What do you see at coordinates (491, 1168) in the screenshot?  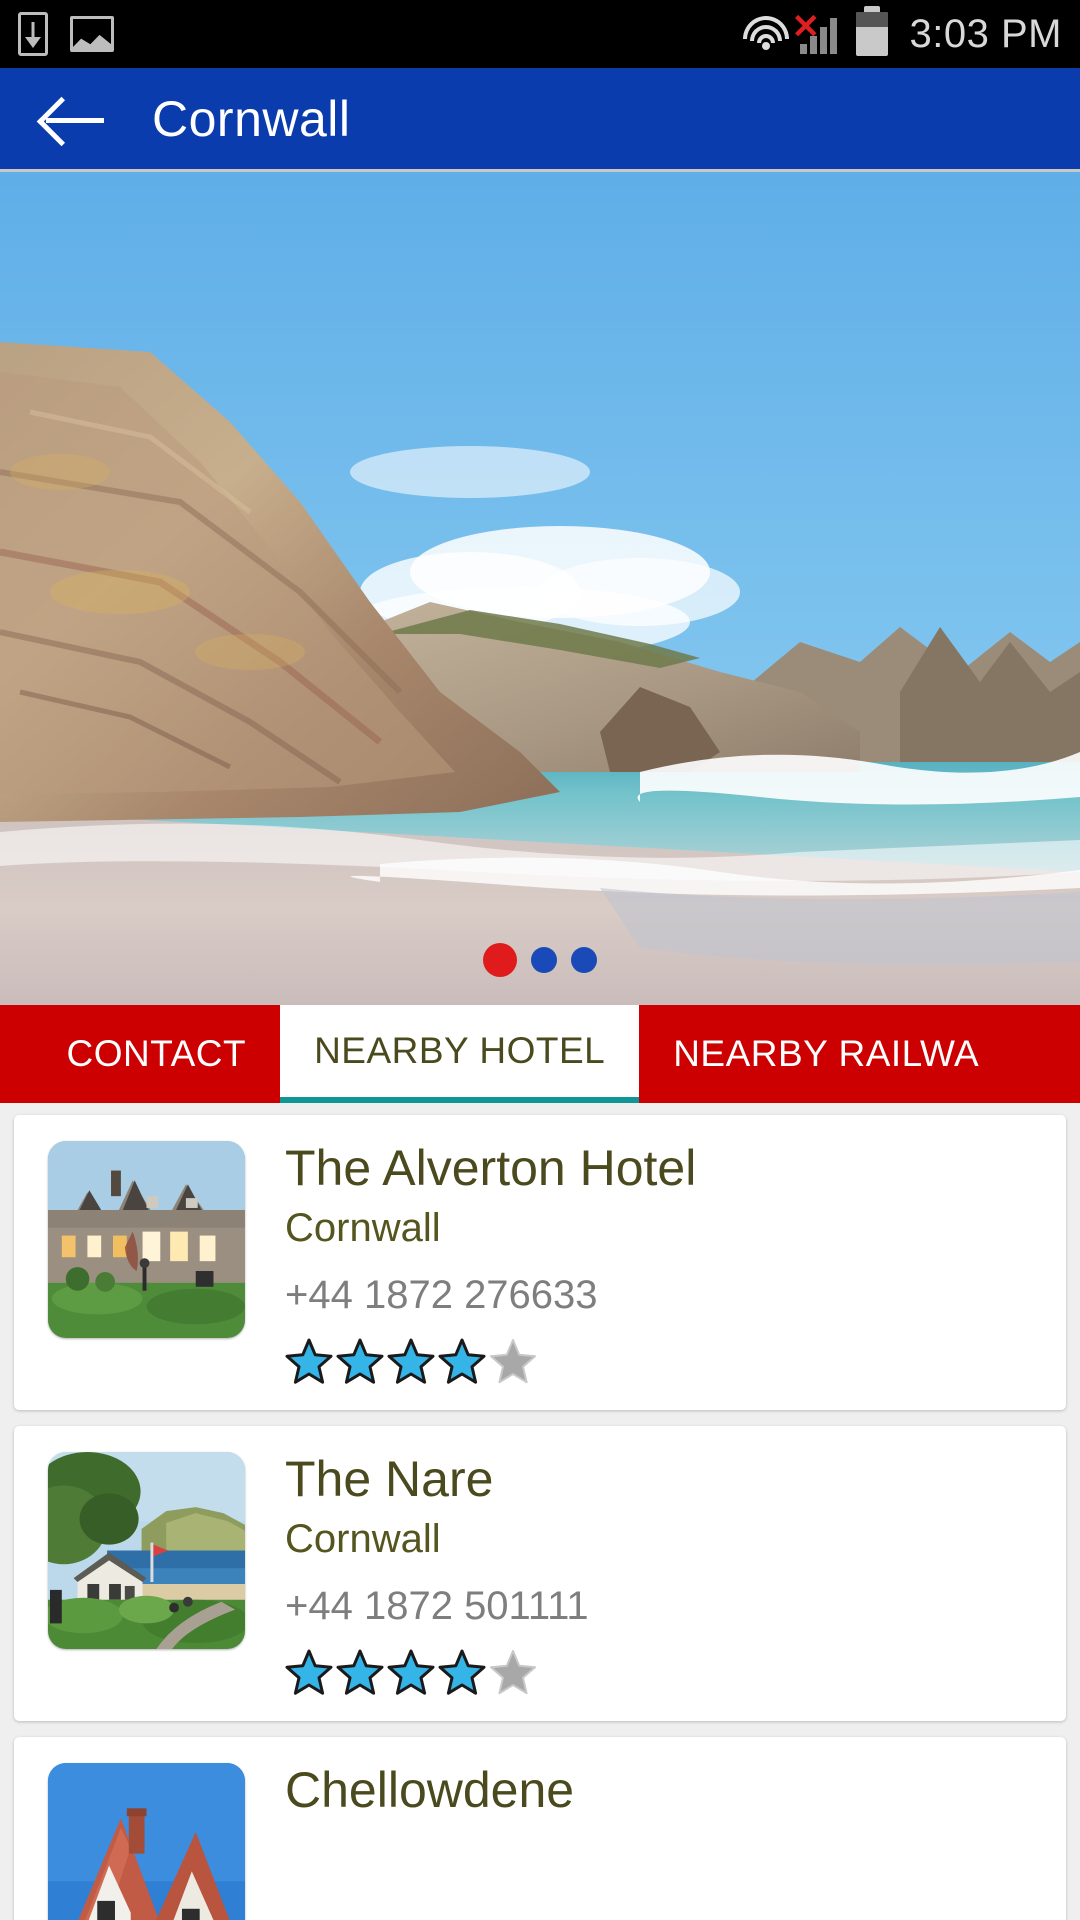 I see `hotel-name: The Alverton Hotel` at bounding box center [491, 1168].